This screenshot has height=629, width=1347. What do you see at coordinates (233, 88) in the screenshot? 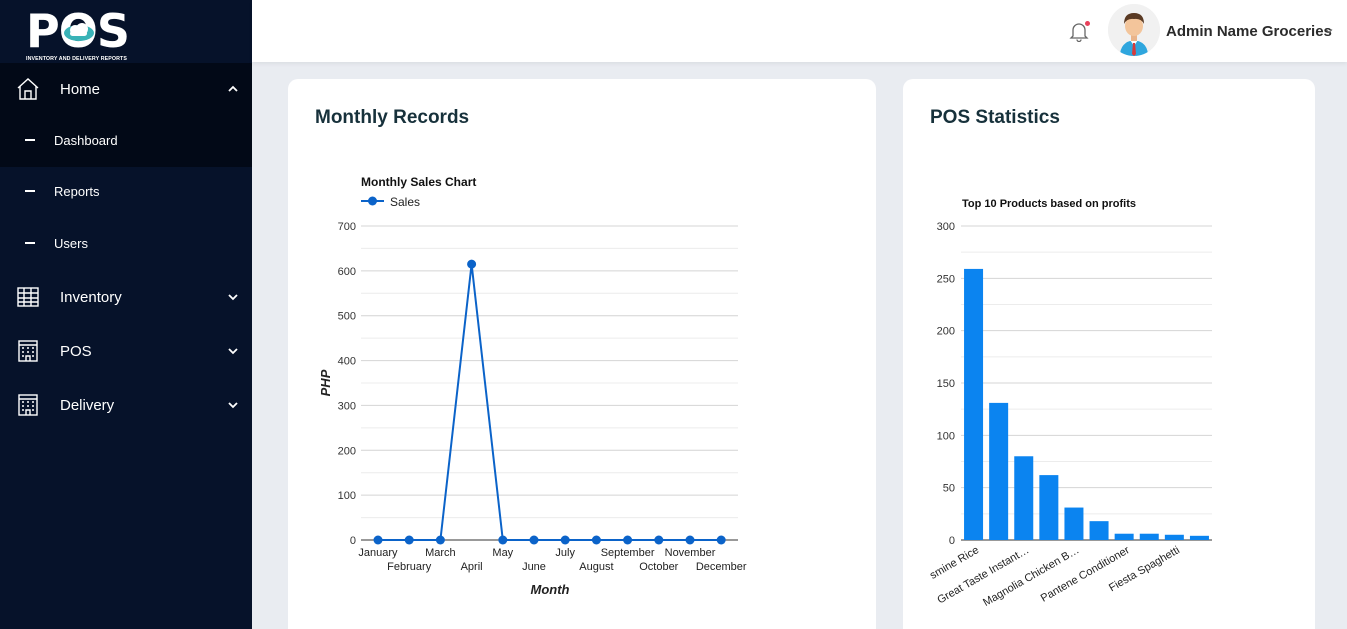
I see `chevron-up-icon` at bounding box center [233, 88].